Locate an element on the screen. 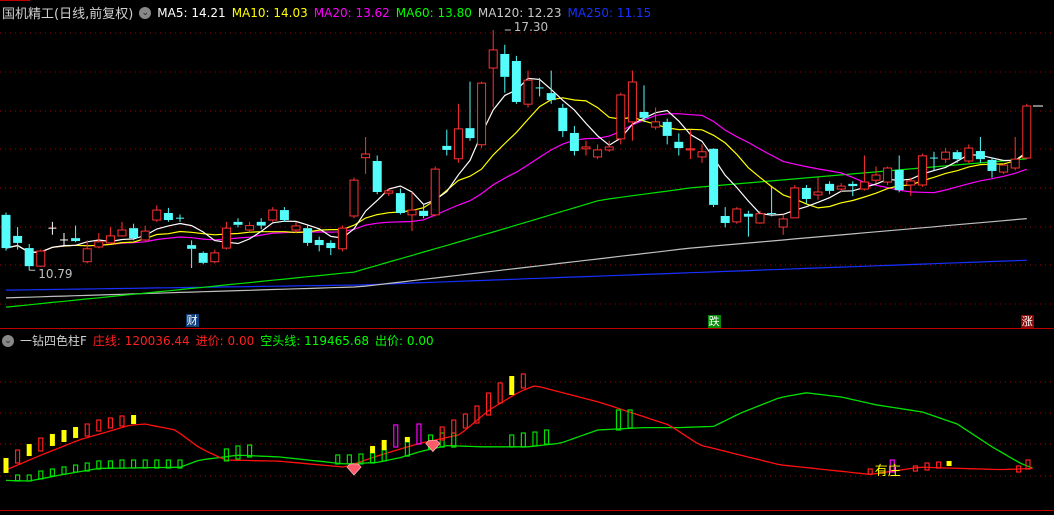 The image size is (1054, 515). event-marker-die: 跌 is located at coordinates (714, 321).